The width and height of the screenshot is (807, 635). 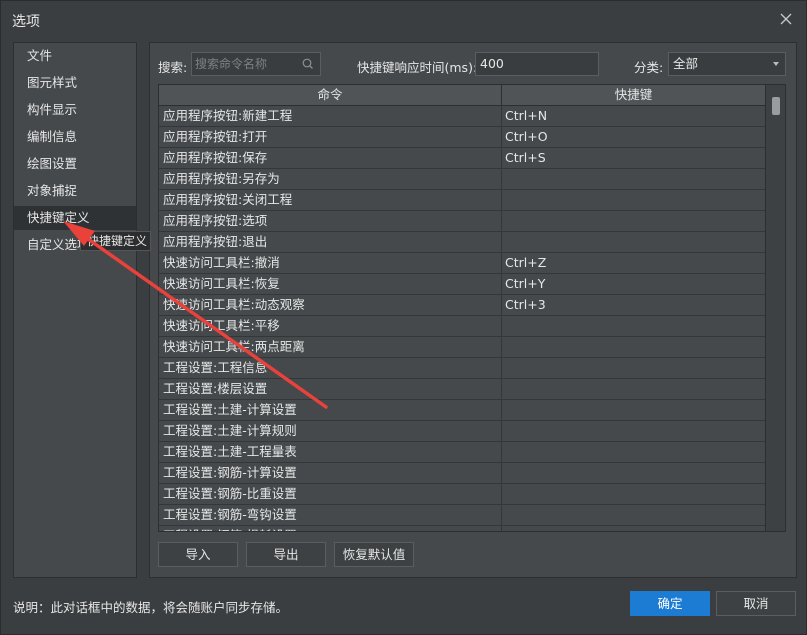 I want to click on table-row: 工程设置:土建-工程量表, so click(x=462, y=452).